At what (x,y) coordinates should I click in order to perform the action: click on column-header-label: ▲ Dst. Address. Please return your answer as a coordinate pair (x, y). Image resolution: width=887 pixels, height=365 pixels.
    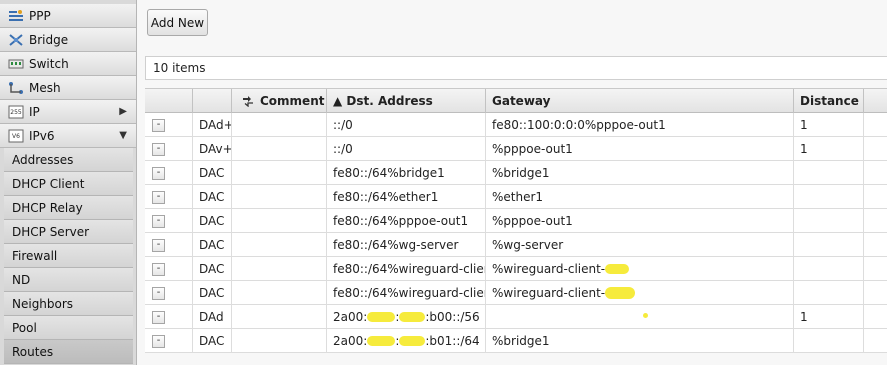
    Looking at the image, I should click on (383, 101).